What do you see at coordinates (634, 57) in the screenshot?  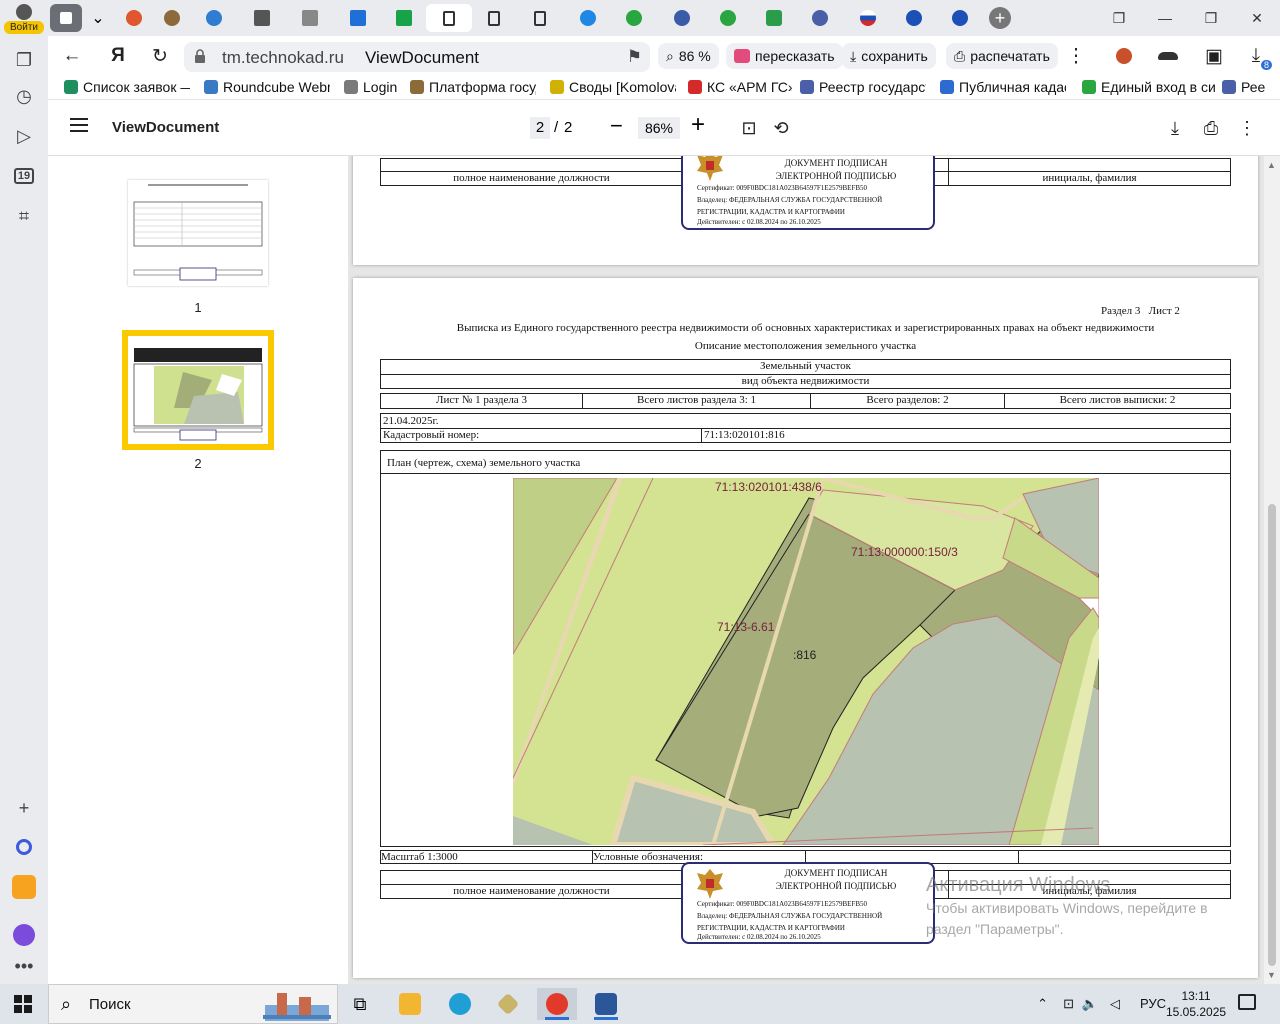 I see `bookmark-icon: ⚑` at bounding box center [634, 57].